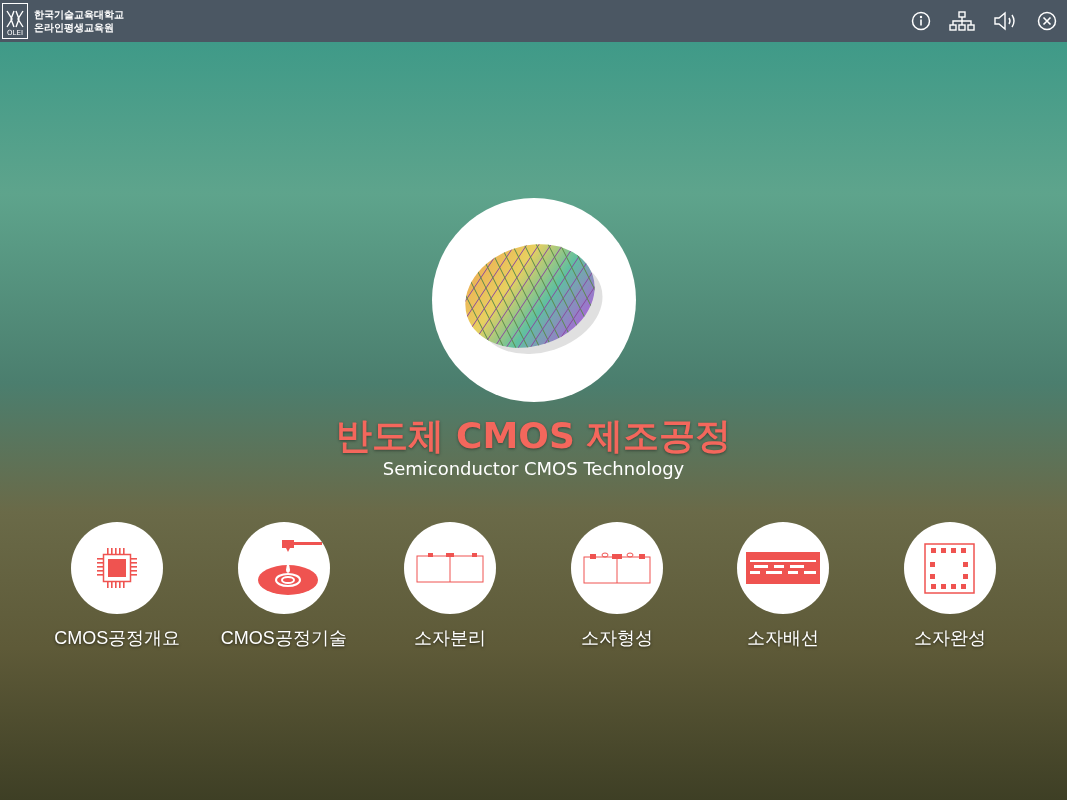  What do you see at coordinates (74, 27) in the screenshot?
I see `org-department: 온라인평생교육원` at bounding box center [74, 27].